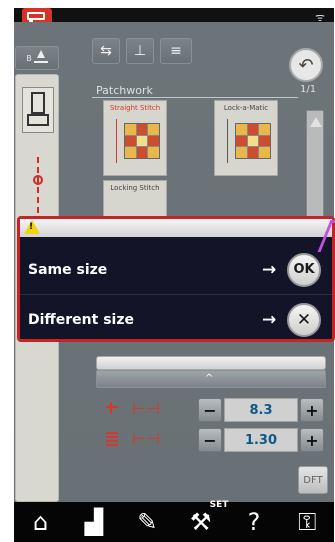 This screenshot has height=542, width=335. I want to click on stitch-stretch-button: ⊥, so click(140, 51).